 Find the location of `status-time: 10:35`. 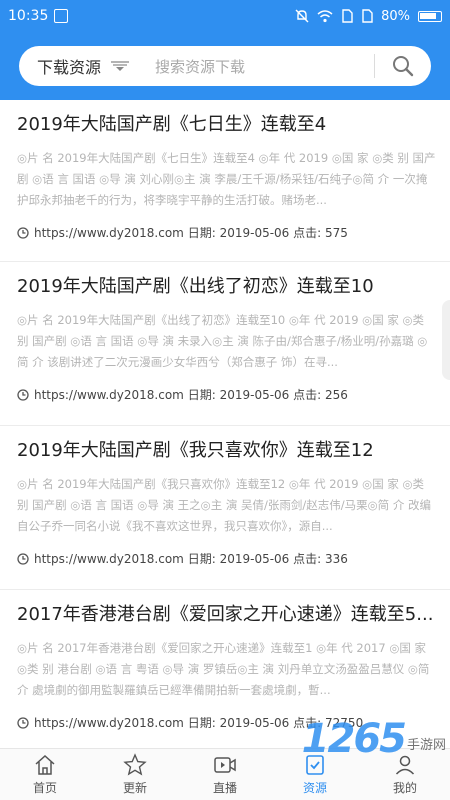

status-time: 10:35 is located at coordinates (28, 16).